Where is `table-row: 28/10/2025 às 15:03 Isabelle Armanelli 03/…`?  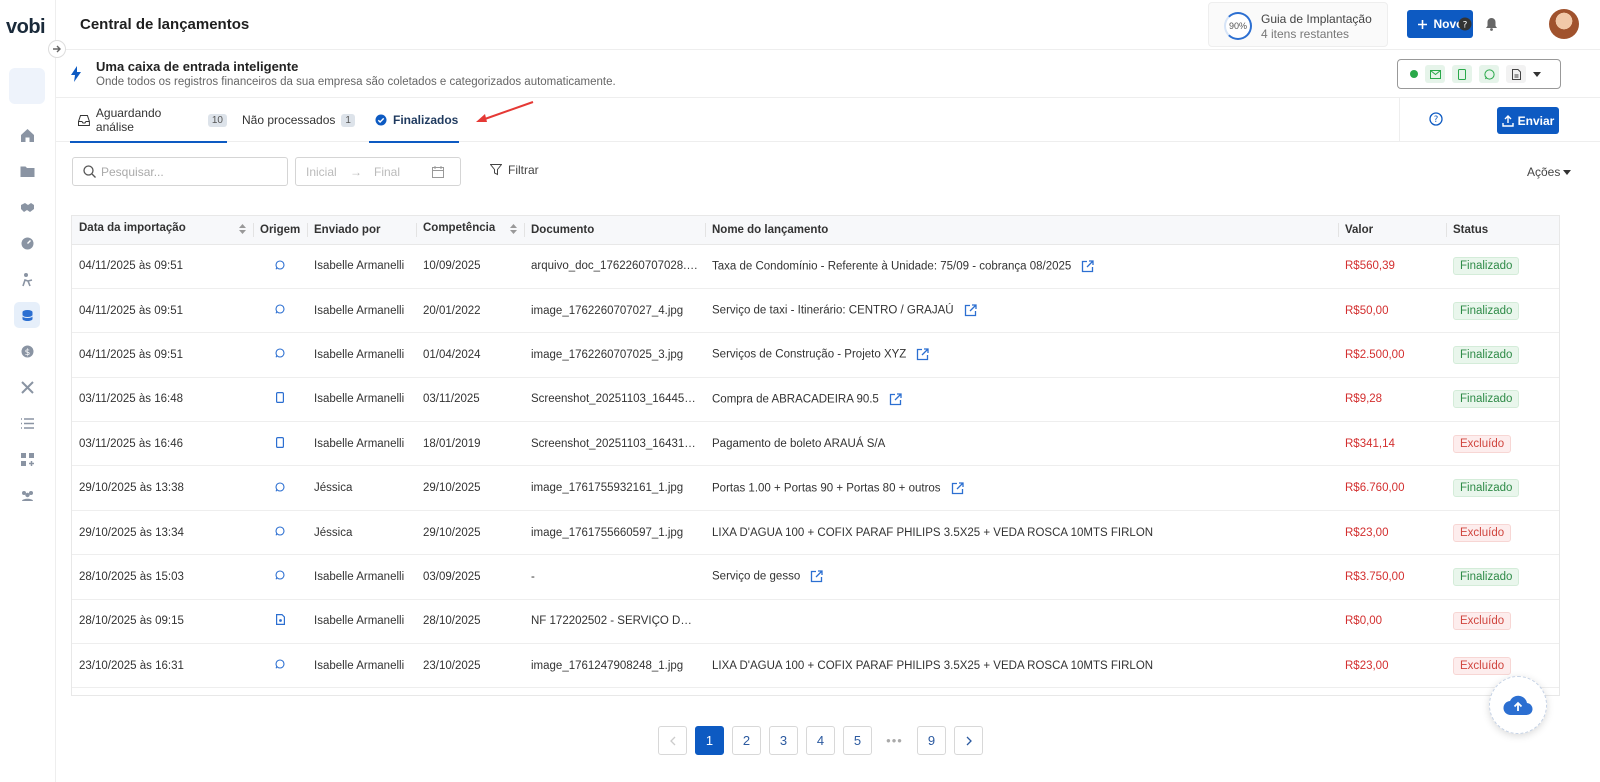
table-row: 28/10/2025 às 15:03 Isabelle Armanelli 03/… is located at coordinates (815, 577).